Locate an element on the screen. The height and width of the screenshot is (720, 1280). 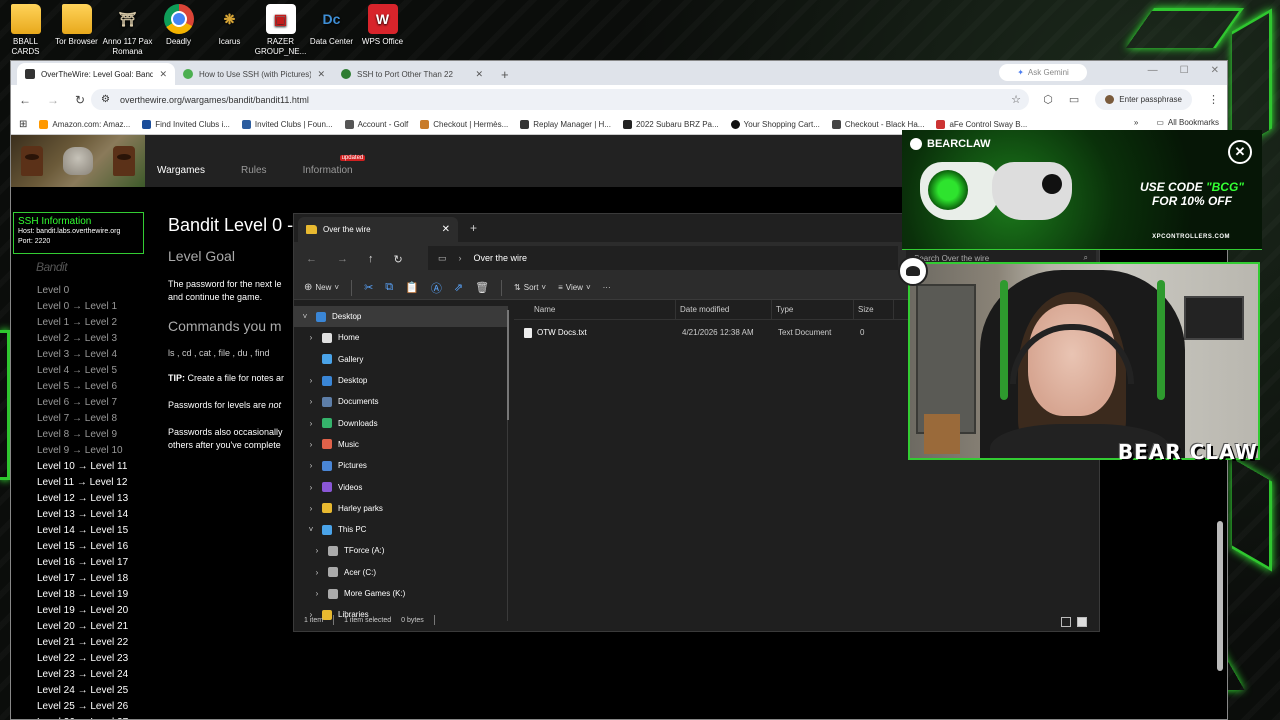
tiles-view-icon is located at coordinates (1082, 622).